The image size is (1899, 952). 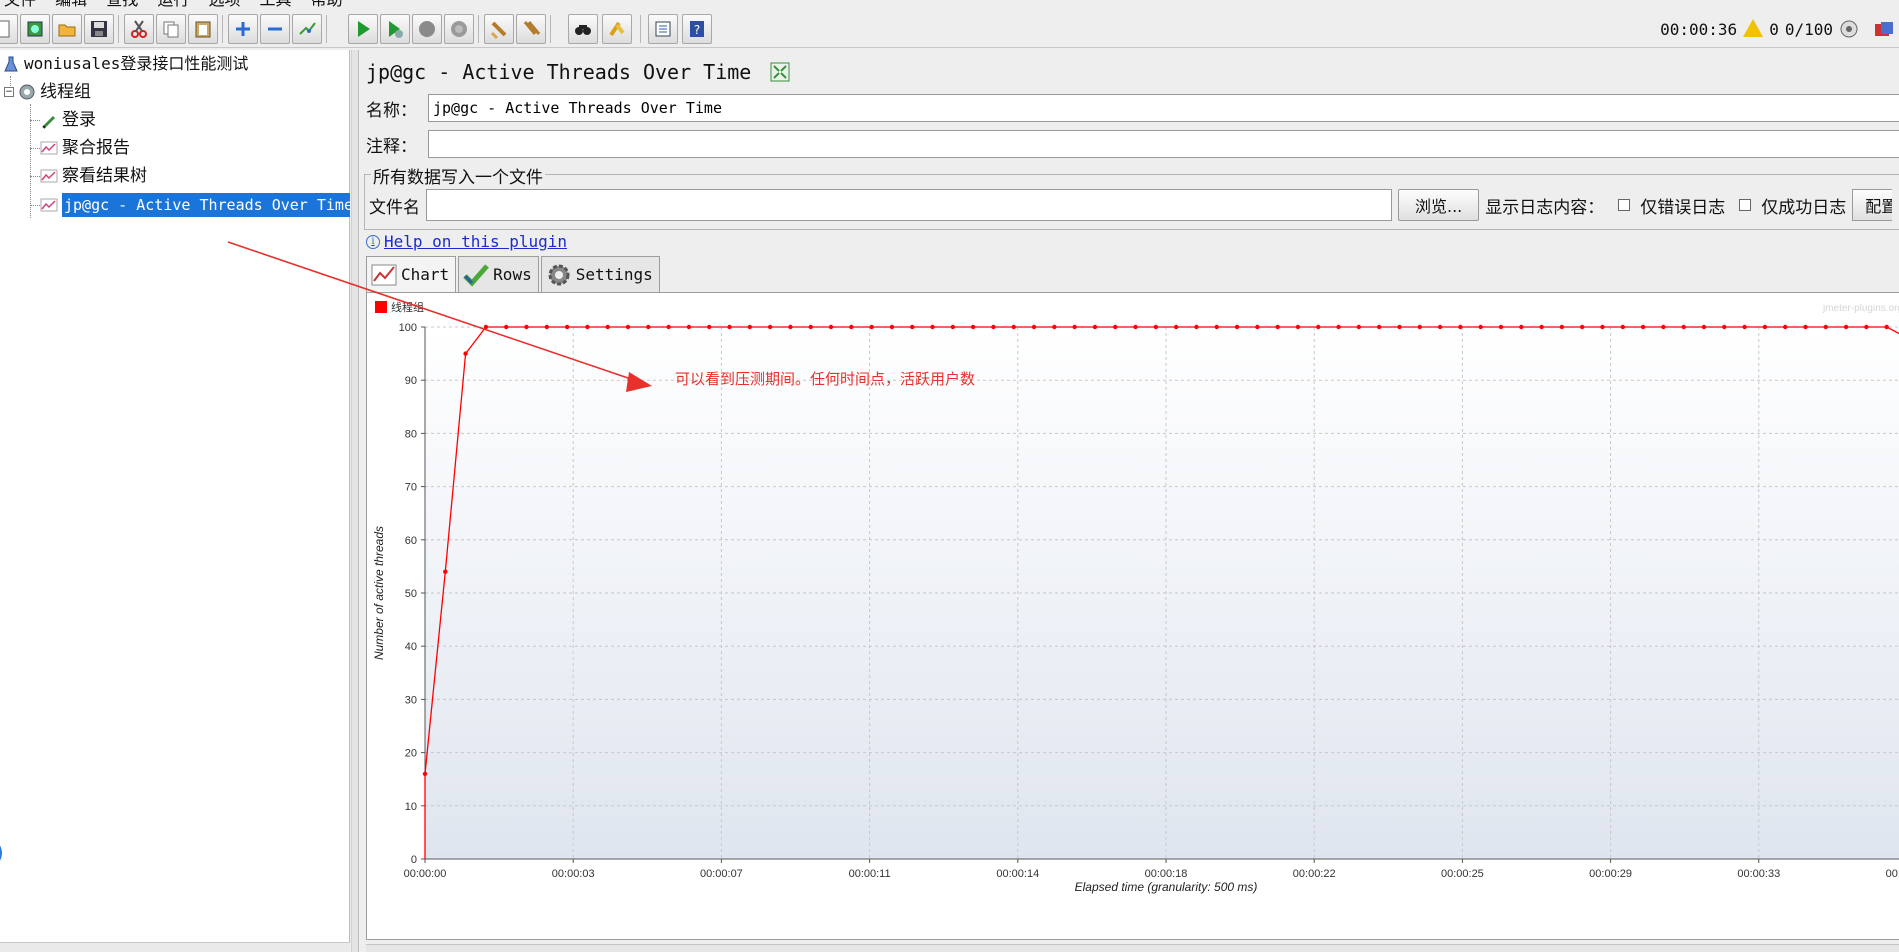 I want to click on reset-search-icon, so click(x=617, y=29).